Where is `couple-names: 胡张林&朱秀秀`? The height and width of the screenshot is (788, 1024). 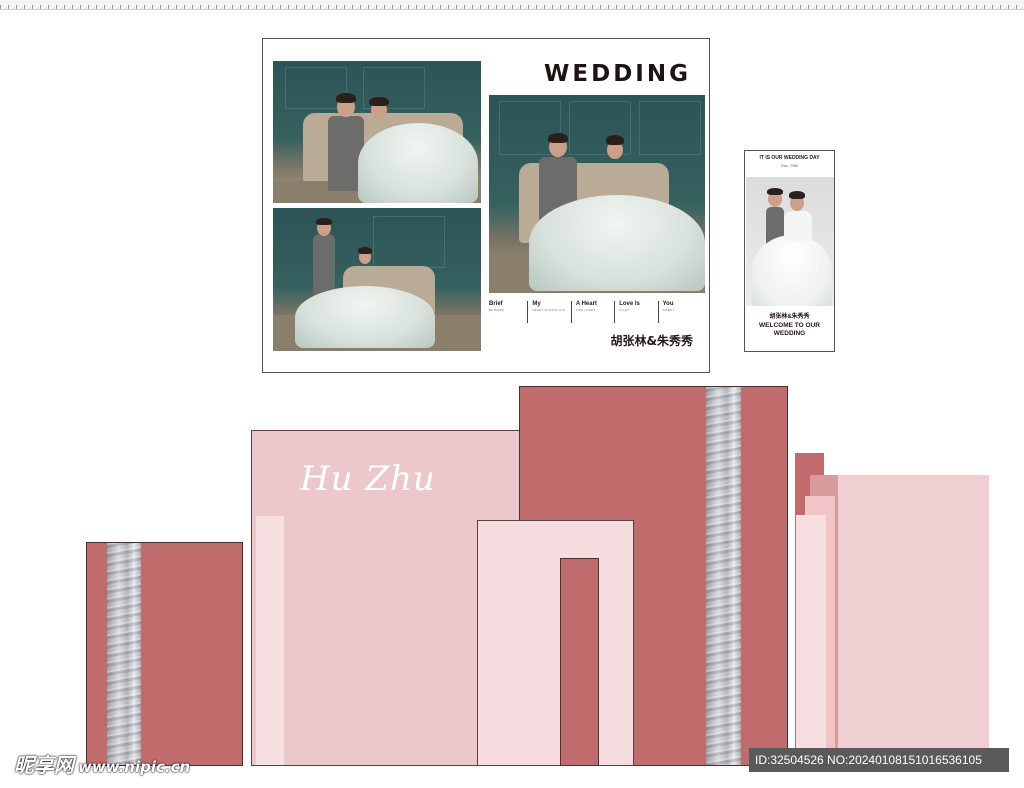
couple-names: 胡张林&朱秀秀 is located at coordinates (651, 341).